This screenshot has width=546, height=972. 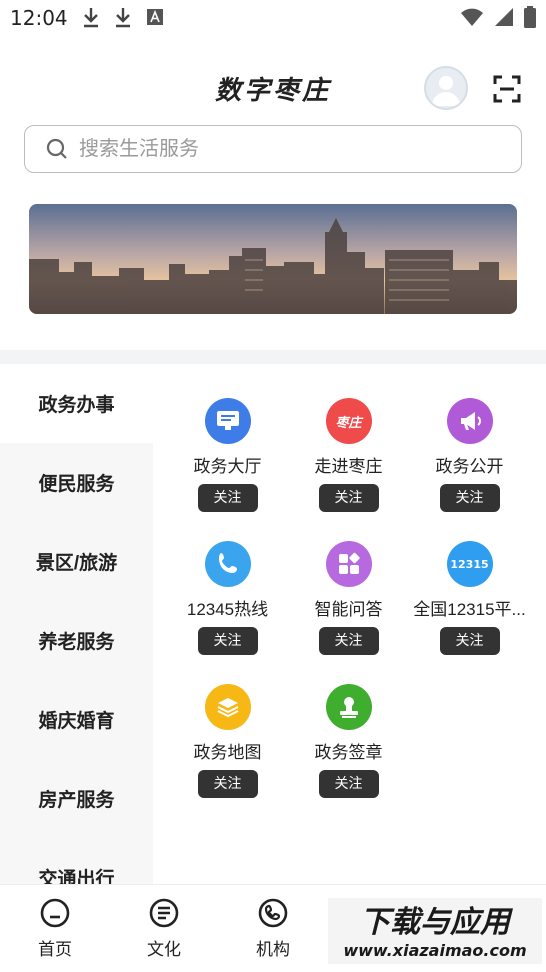 I want to click on city-banner, so click(x=273, y=259).